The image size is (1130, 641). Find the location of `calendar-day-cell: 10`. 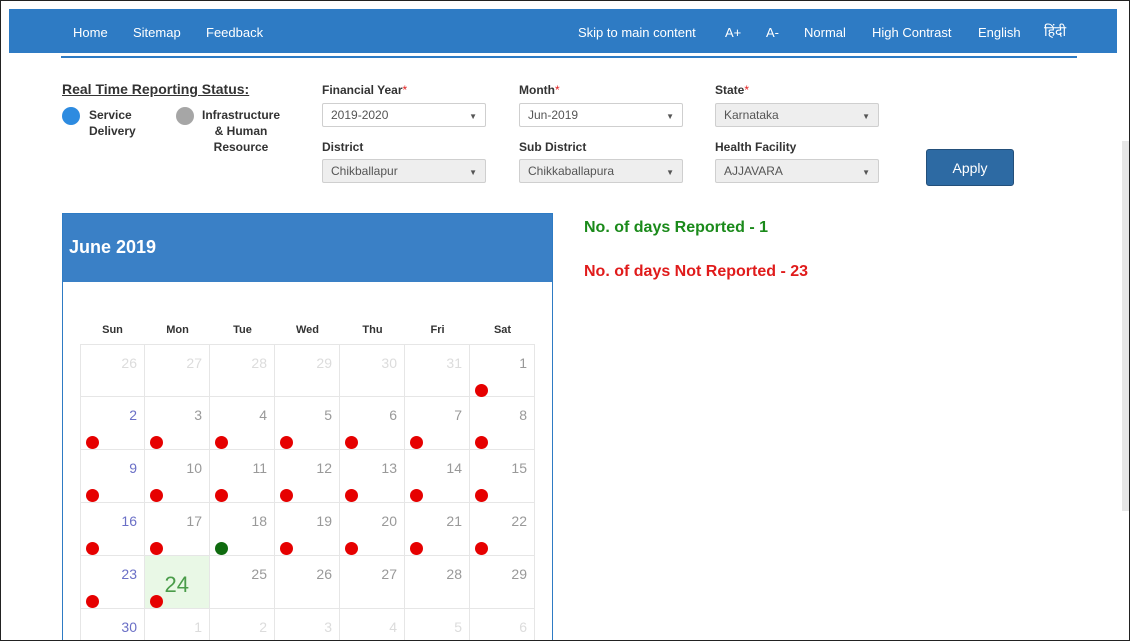

calendar-day-cell: 10 is located at coordinates (177, 476).